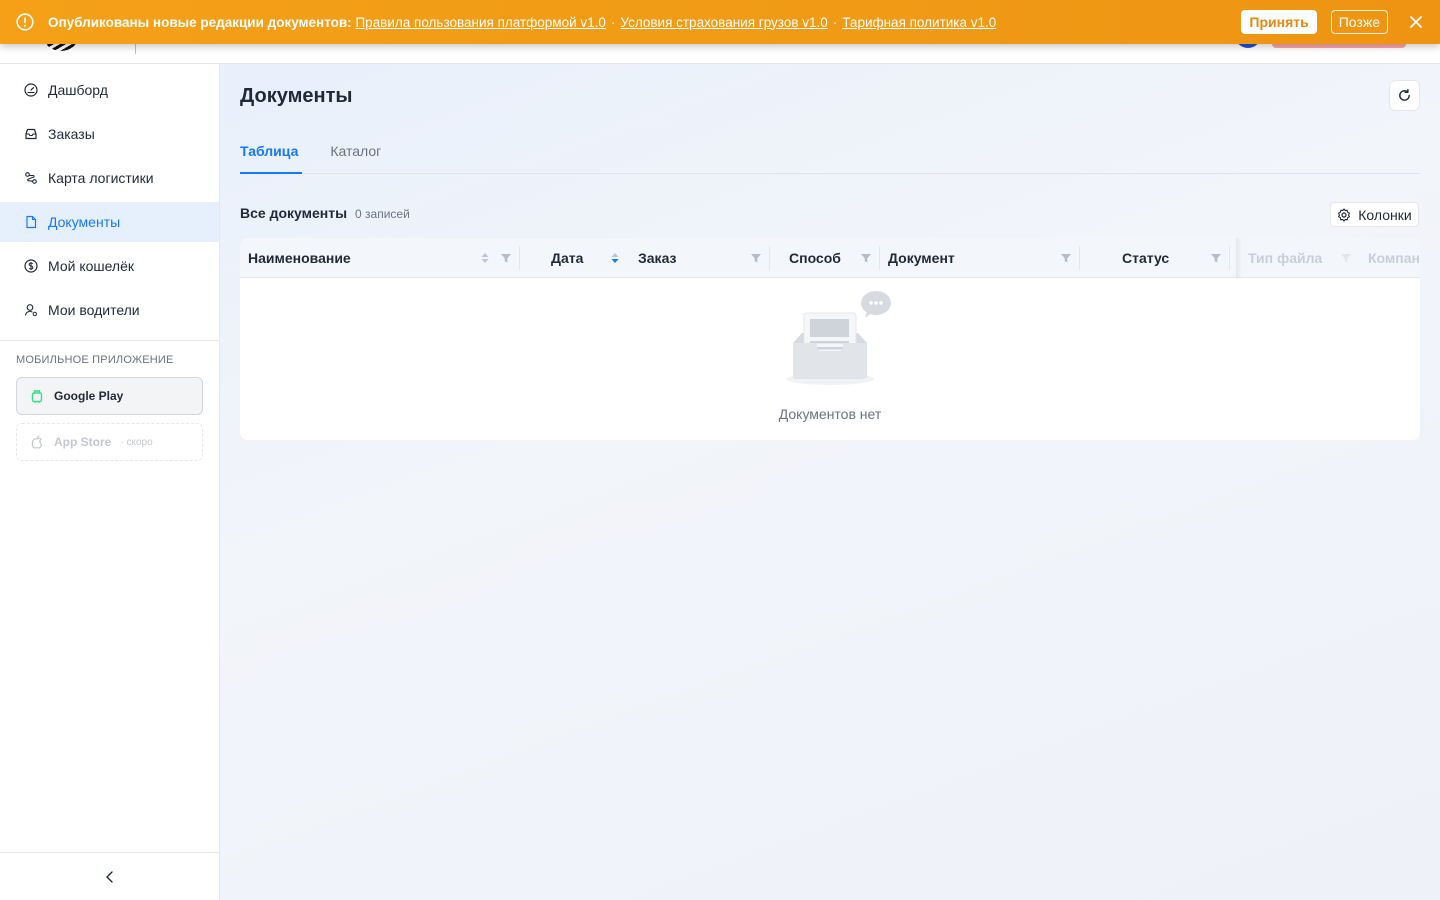 Image resolution: width=1440 pixels, height=900 pixels. What do you see at coordinates (1385, 214) in the screenshot?
I see `columns-label: Колонки` at bounding box center [1385, 214].